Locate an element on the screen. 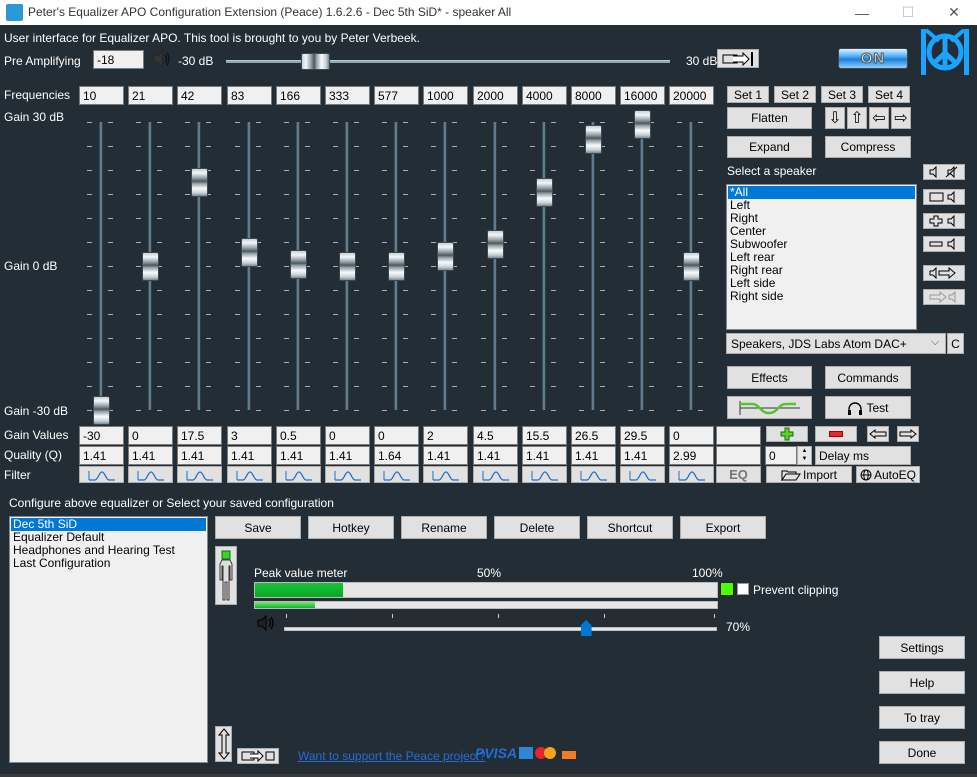 Image resolution: width=977 pixels, height=777 pixels. speaker-paste-button is located at coordinates (944, 297).